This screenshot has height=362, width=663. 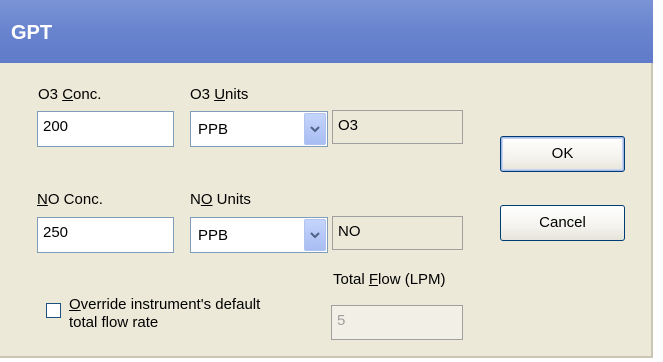 What do you see at coordinates (397, 233) in the screenshot?
I see `no-species-field: NO` at bounding box center [397, 233].